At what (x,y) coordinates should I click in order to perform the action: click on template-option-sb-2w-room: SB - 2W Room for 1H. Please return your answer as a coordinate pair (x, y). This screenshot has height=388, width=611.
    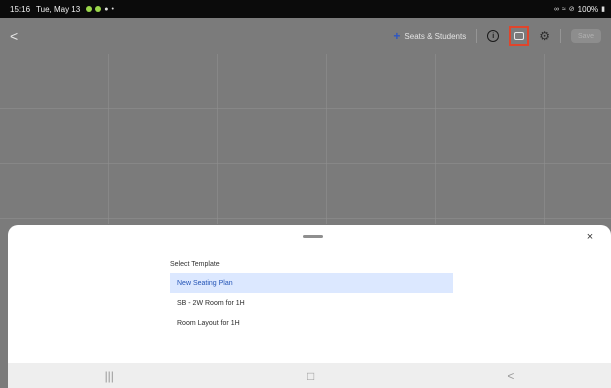
    Looking at the image, I should click on (311, 303).